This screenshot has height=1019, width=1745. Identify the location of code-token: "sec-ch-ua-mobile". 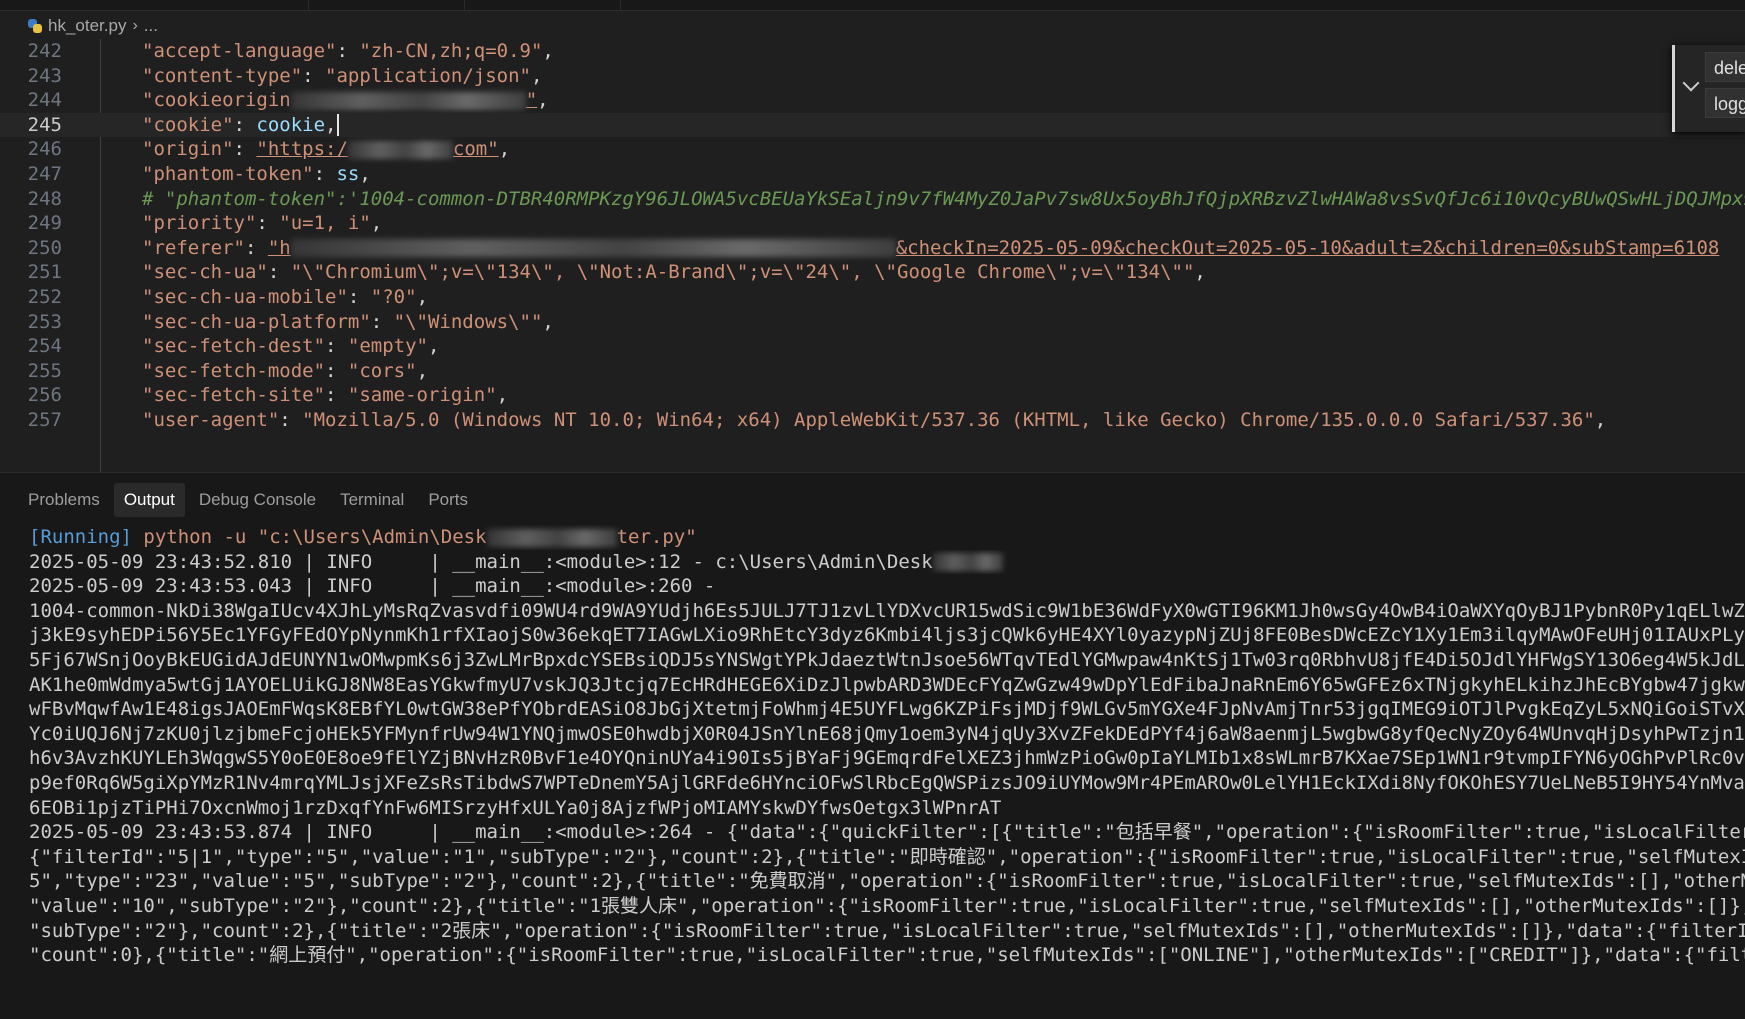
(245, 297).